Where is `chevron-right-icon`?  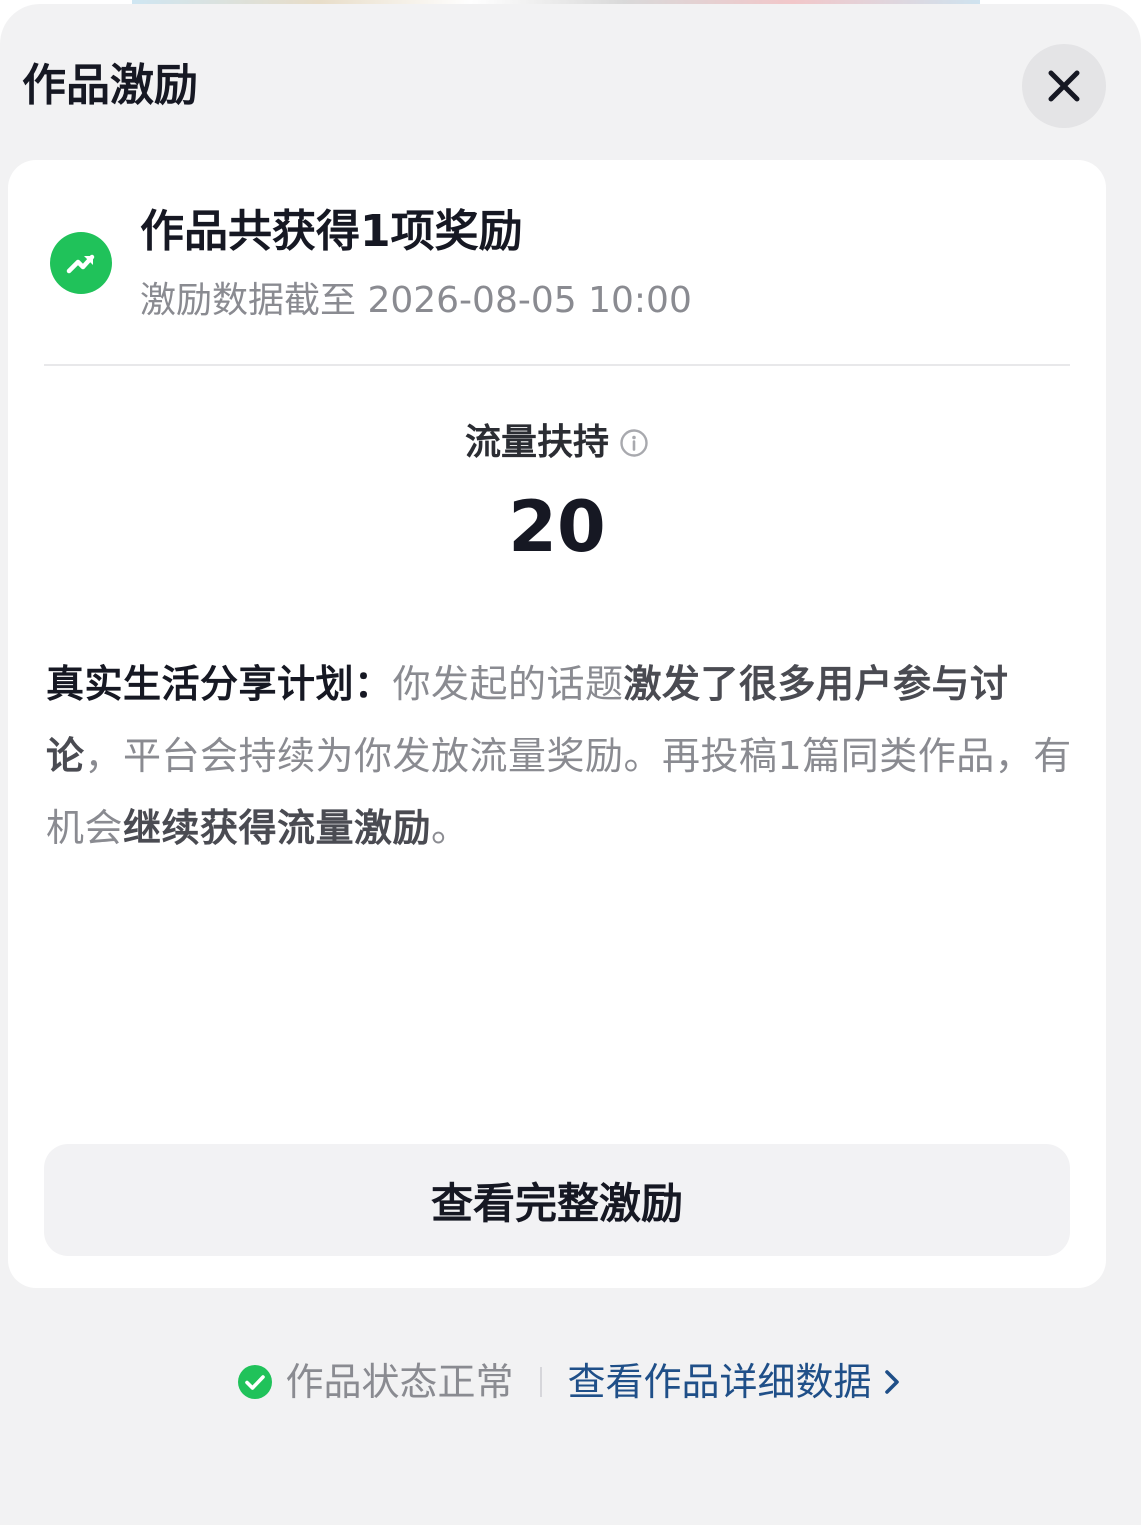
chevron-right-icon is located at coordinates (893, 1382).